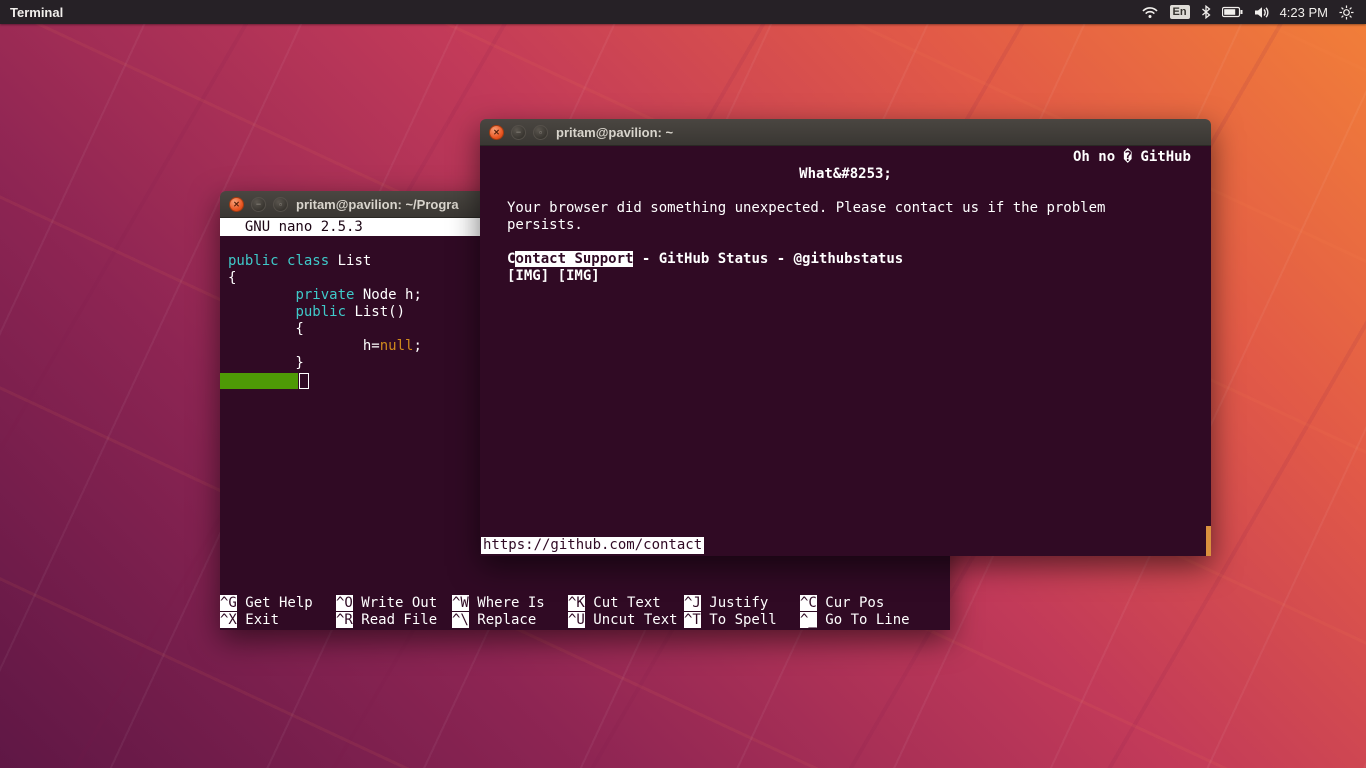 The image size is (1366, 768). Describe the element at coordinates (250, 620) in the screenshot. I see `shortcut-exit: ^X Exit` at that location.